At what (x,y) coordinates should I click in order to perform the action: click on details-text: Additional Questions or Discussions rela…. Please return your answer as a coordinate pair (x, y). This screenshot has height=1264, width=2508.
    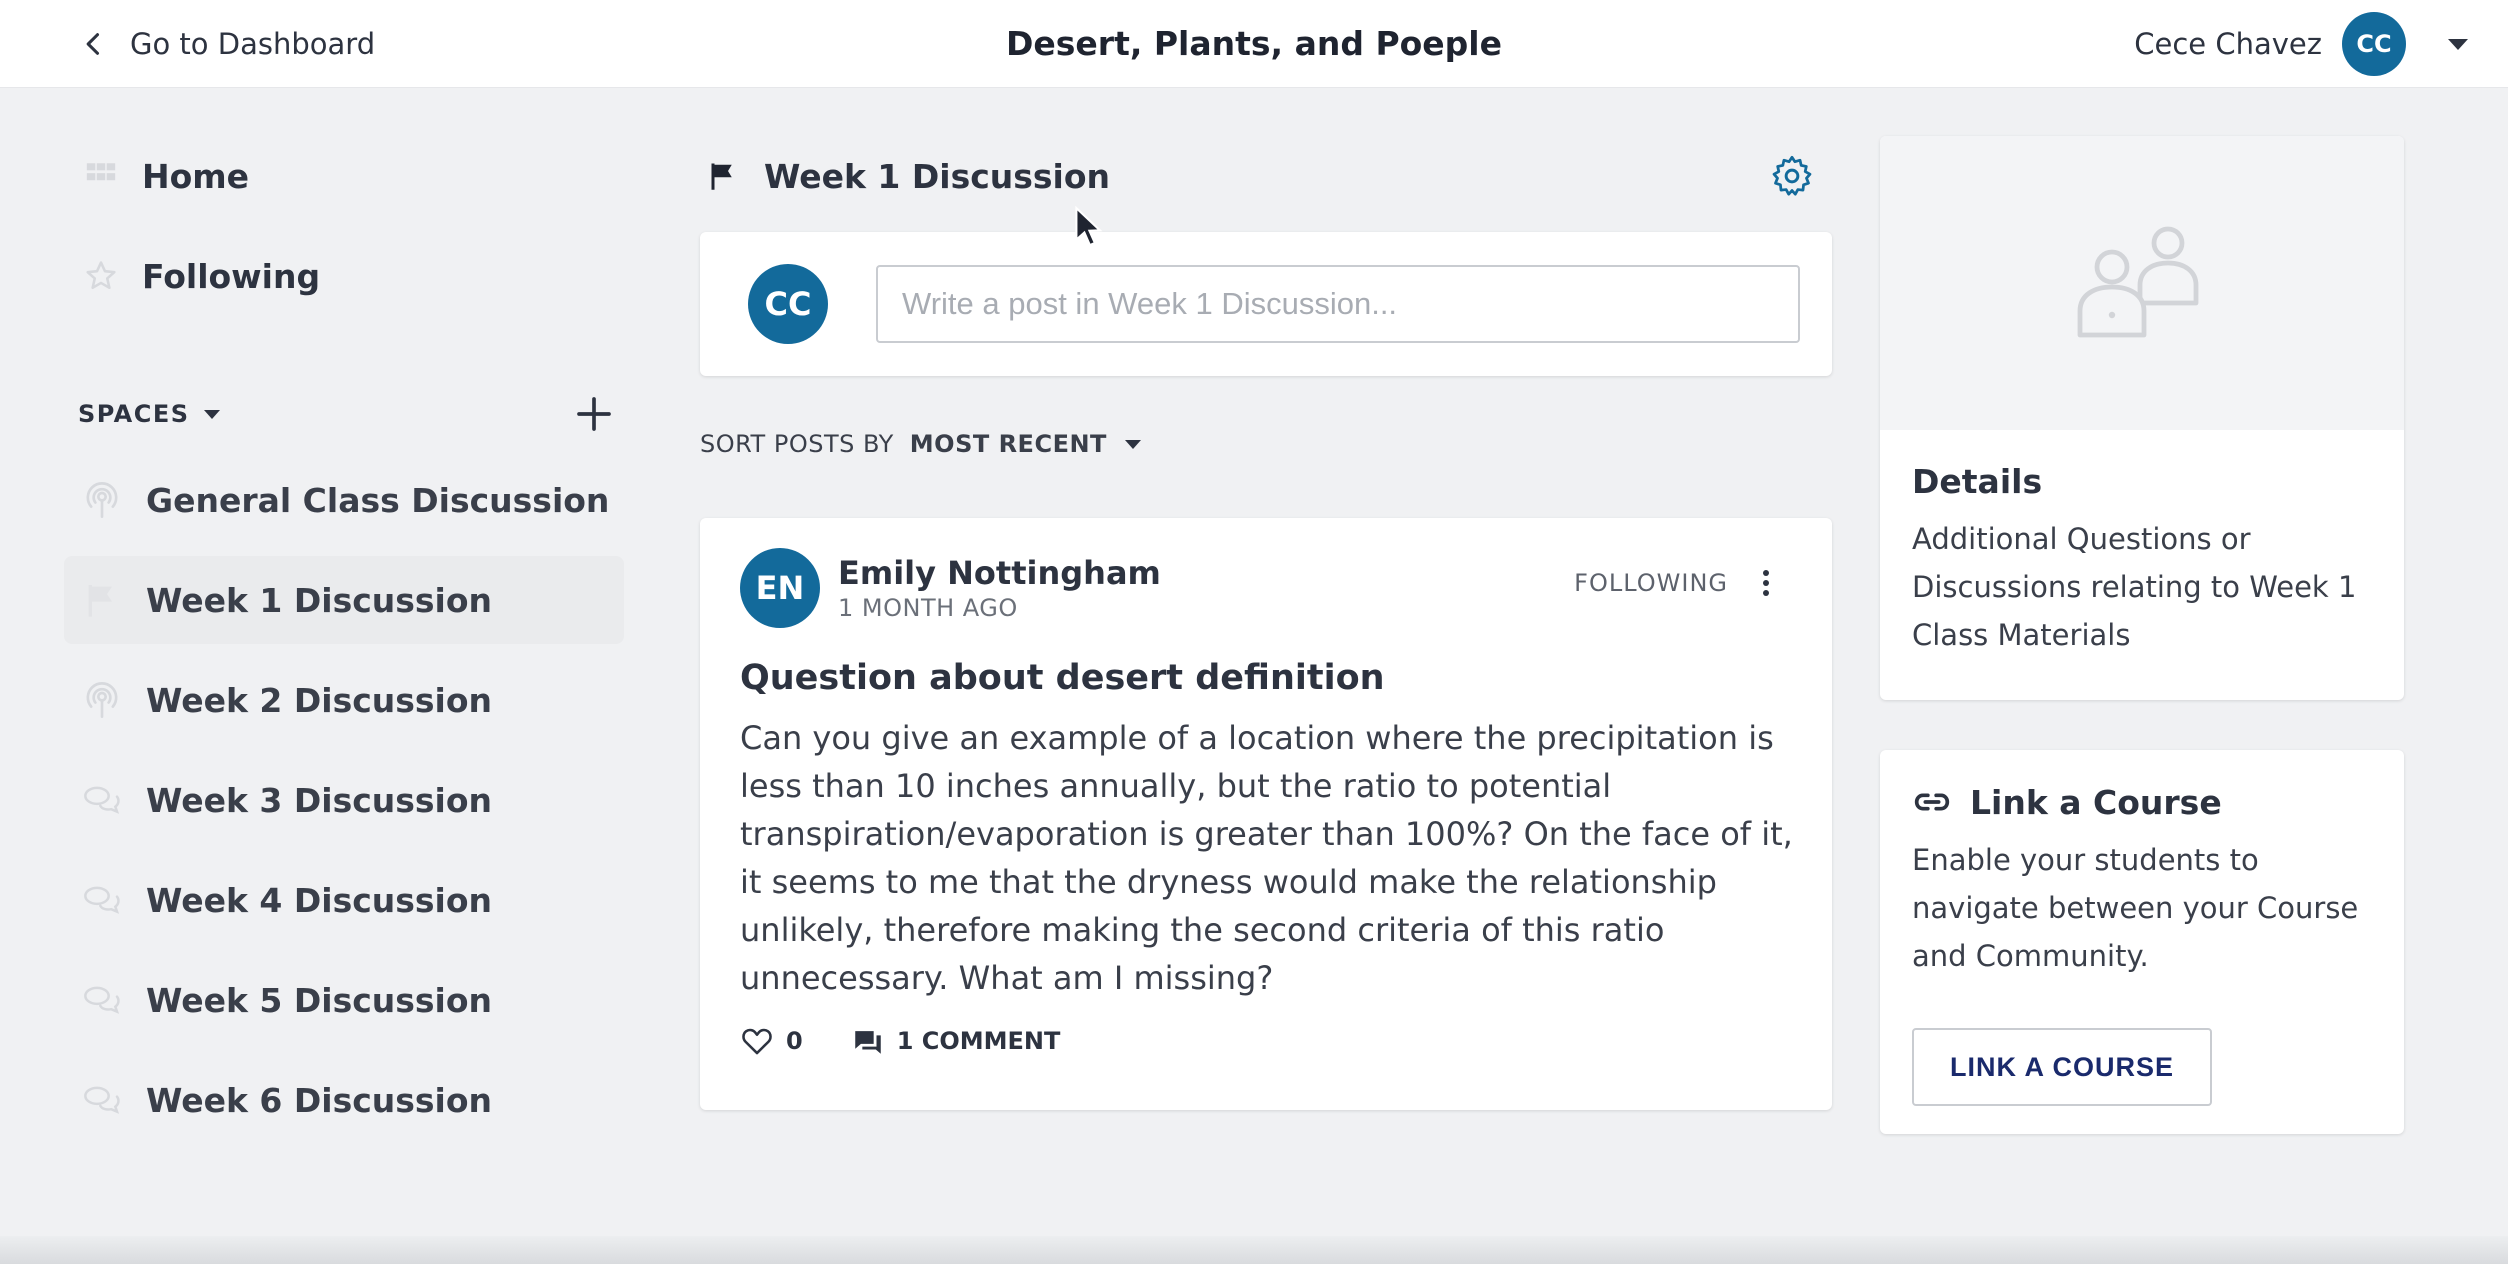
    Looking at the image, I should click on (2134, 587).